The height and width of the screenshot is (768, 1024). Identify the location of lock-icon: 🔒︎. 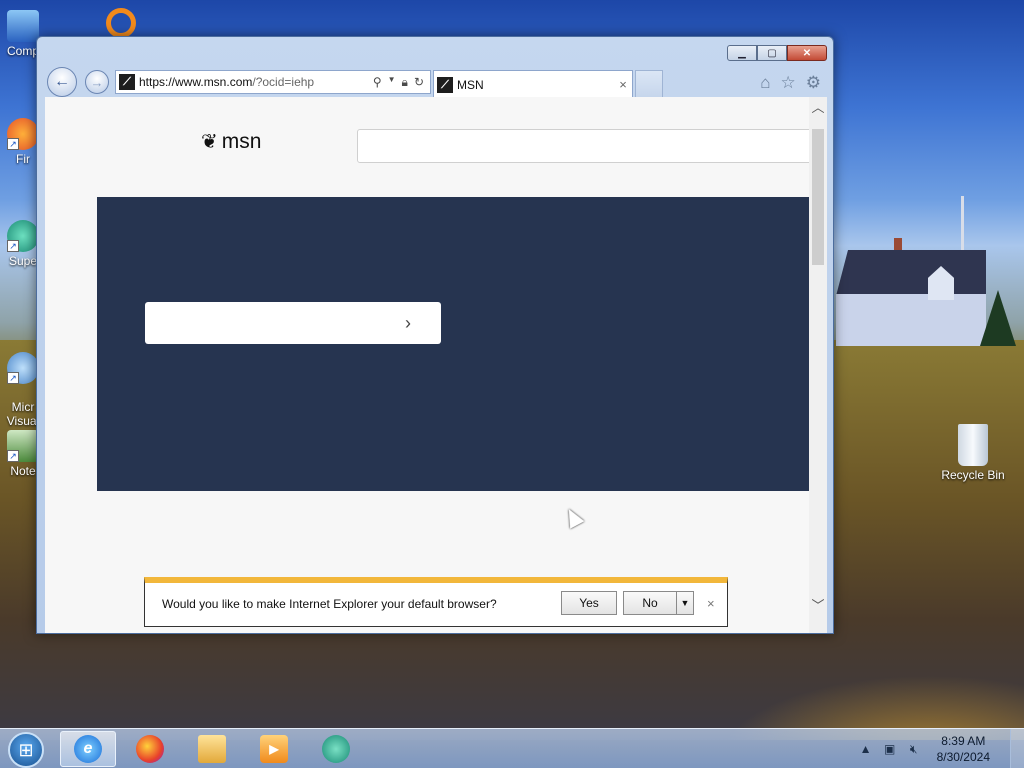
(405, 82).